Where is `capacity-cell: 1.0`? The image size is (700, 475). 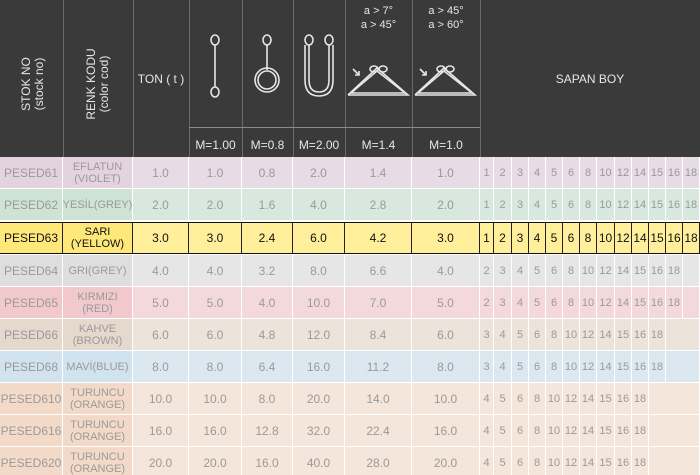 capacity-cell: 1.0 is located at coordinates (446, 173).